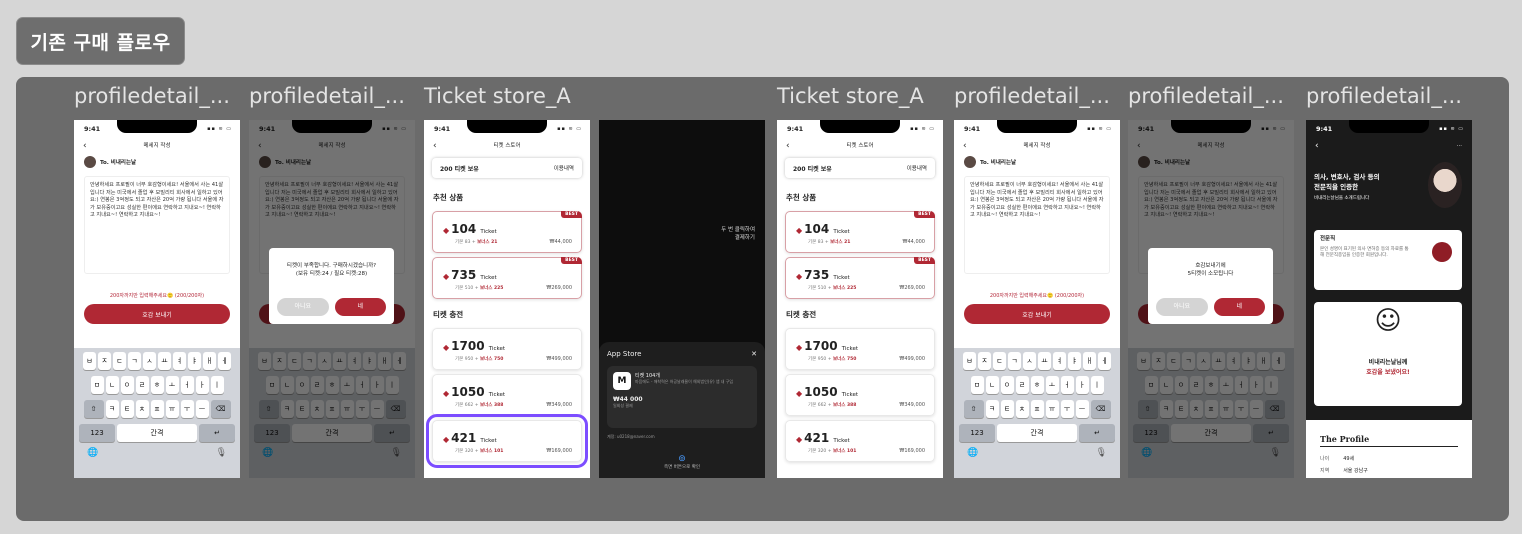  What do you see at coordinates (507, 441) in the screenshot?
I see `ticket-product-selected: ◆ 421 Ticket 기본 320 + 보너스 101 ₩169,000` at bounding box center [507, 441].